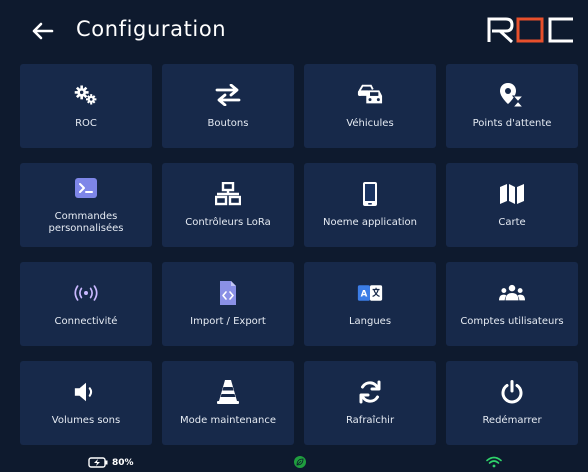 This screenshot has width=588, height=472. Describe the element at coordinates (228, 420) in the screenshot. I see `tile-label: Mode maintenance` at that location.